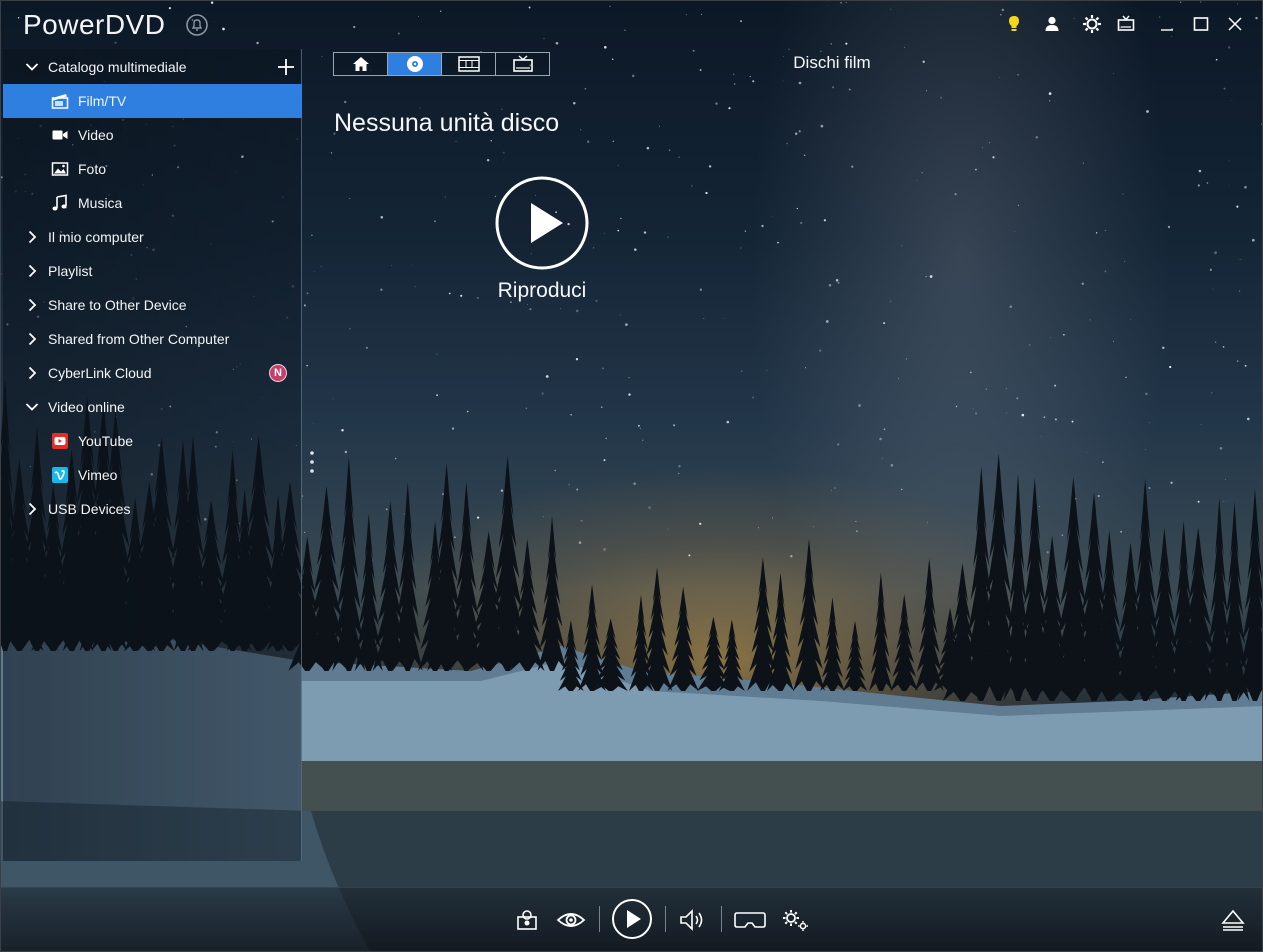 The width and height of the screenshot is (1263, 952). What do you see at coordinates (60, 101) in the screenshot?
I see `film-icon` at bounding box center [60, 101].